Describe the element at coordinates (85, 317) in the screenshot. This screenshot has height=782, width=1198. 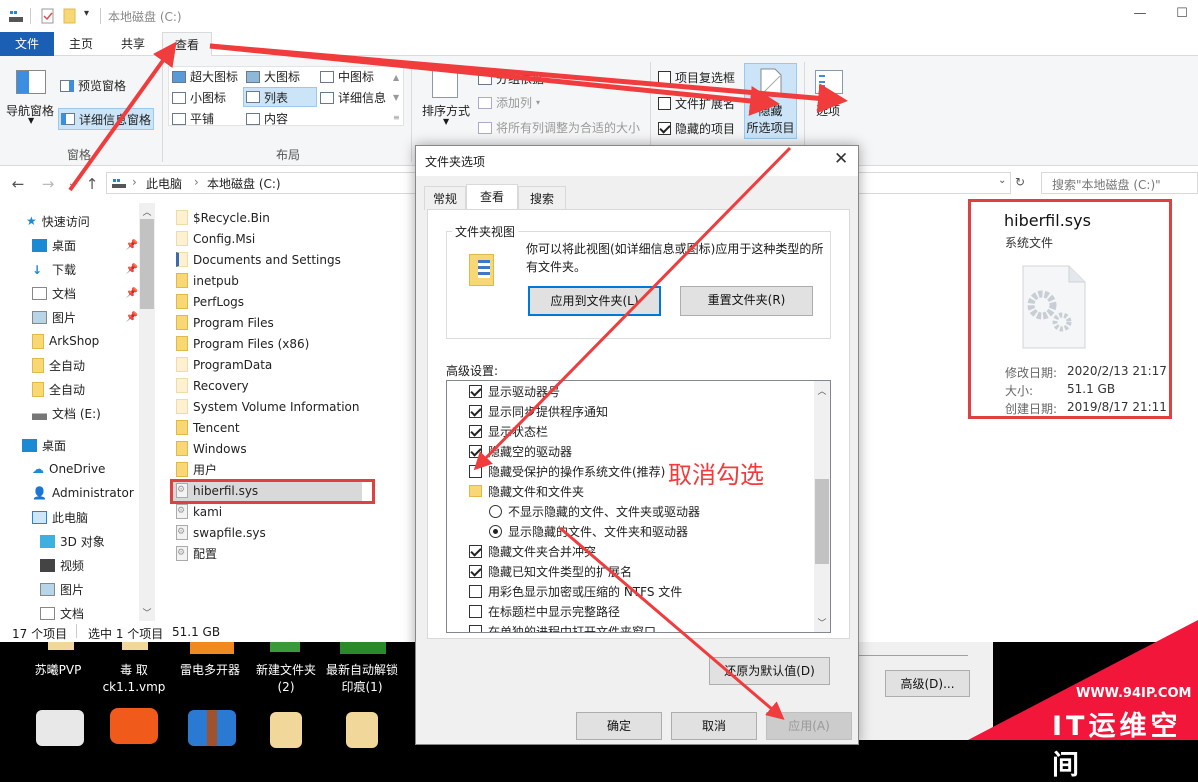
I see `nav-item-pictures: 图片 📌` at that location.